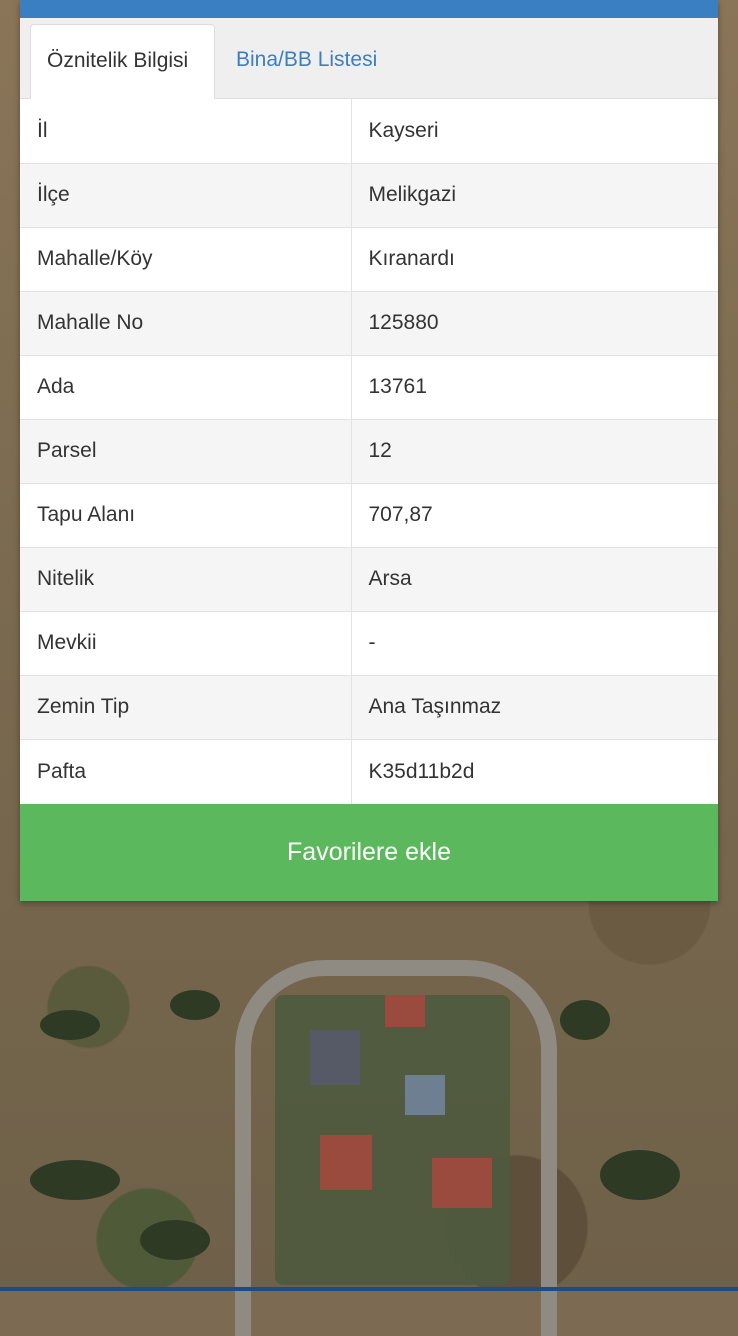 This screenshot has width=738, height=1336. Describe the element at coordinates (306, 61) in the screenshot. I see `tab-bina-bb-listesi: Bina/BB Listesi` at that location.